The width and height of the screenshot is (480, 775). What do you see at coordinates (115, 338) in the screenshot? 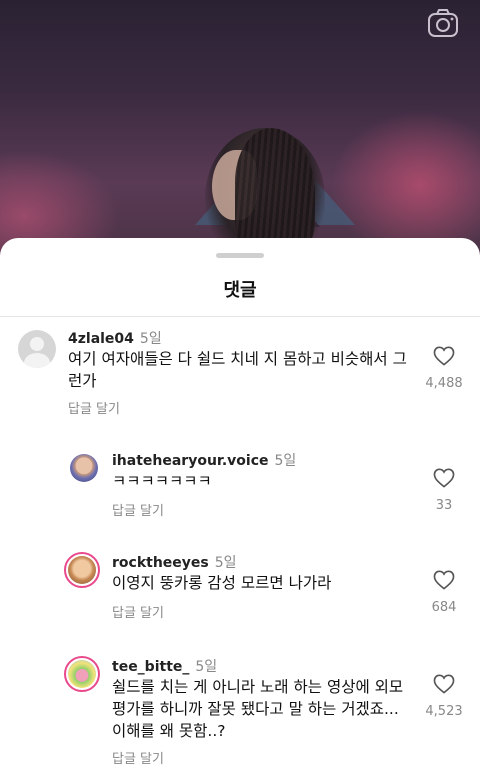
I see `comment-username: 4zlale04 5일` at bounding box center [115, 338].